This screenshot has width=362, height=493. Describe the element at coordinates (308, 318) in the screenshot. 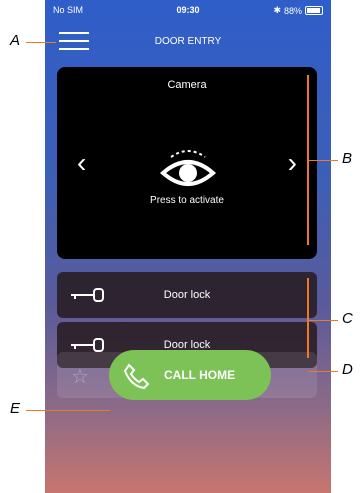

I see `callout-c-bracket` at that location.